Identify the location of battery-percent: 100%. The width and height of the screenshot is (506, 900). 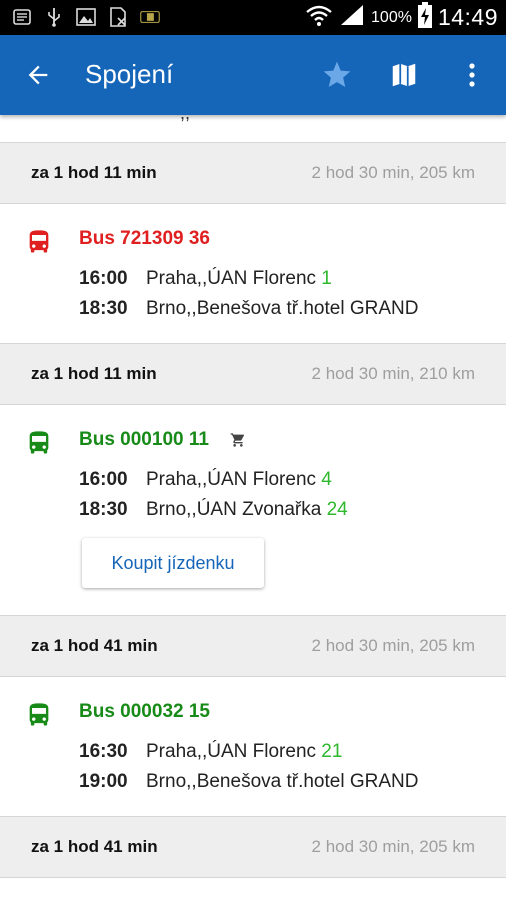
(391, 17).